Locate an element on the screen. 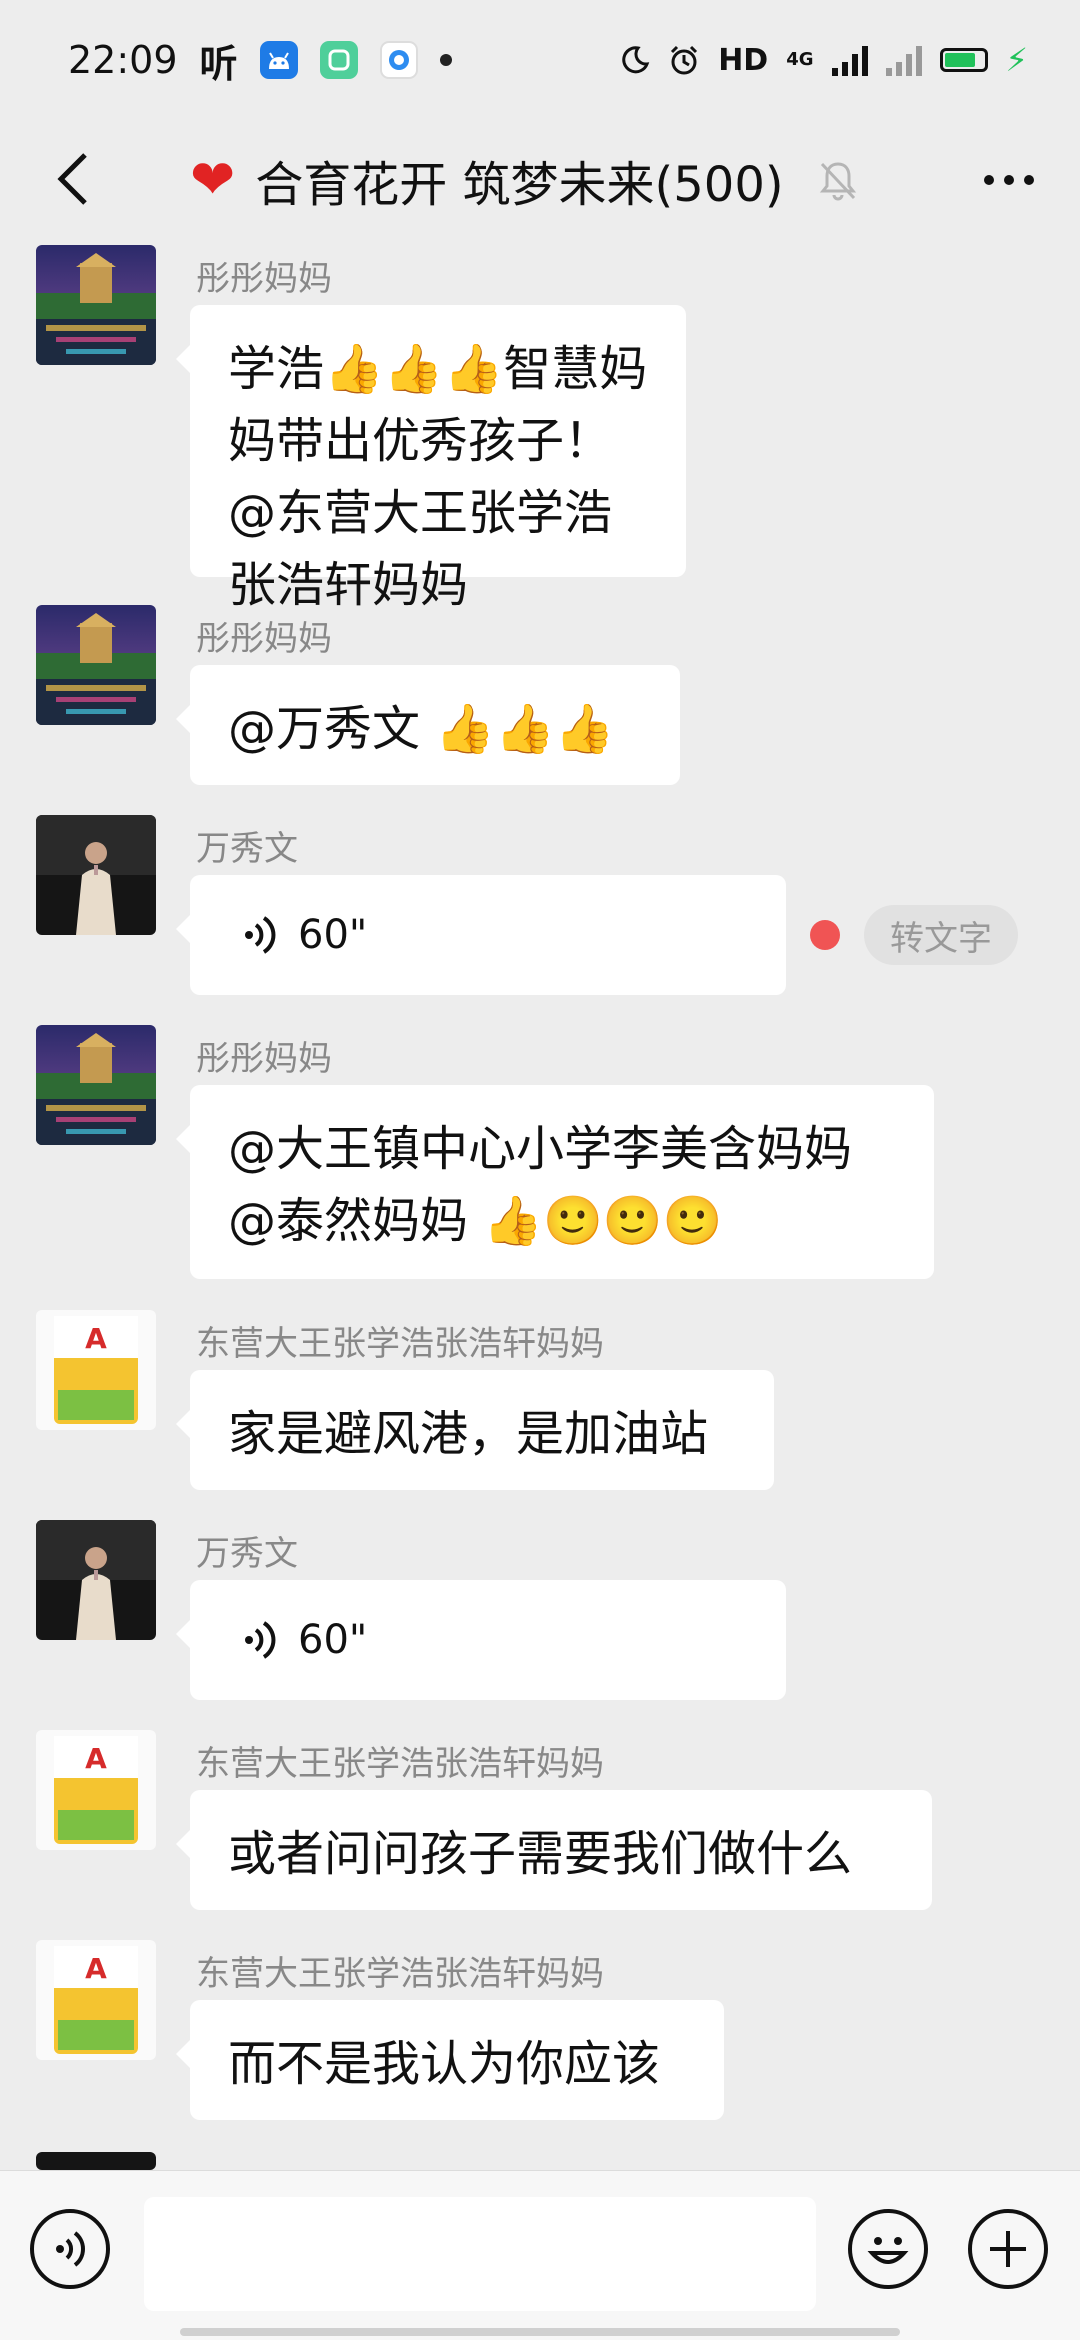 This screenshot has height=2340, width=1080. network-hd-label: HD is located at coordinates (743, 60).